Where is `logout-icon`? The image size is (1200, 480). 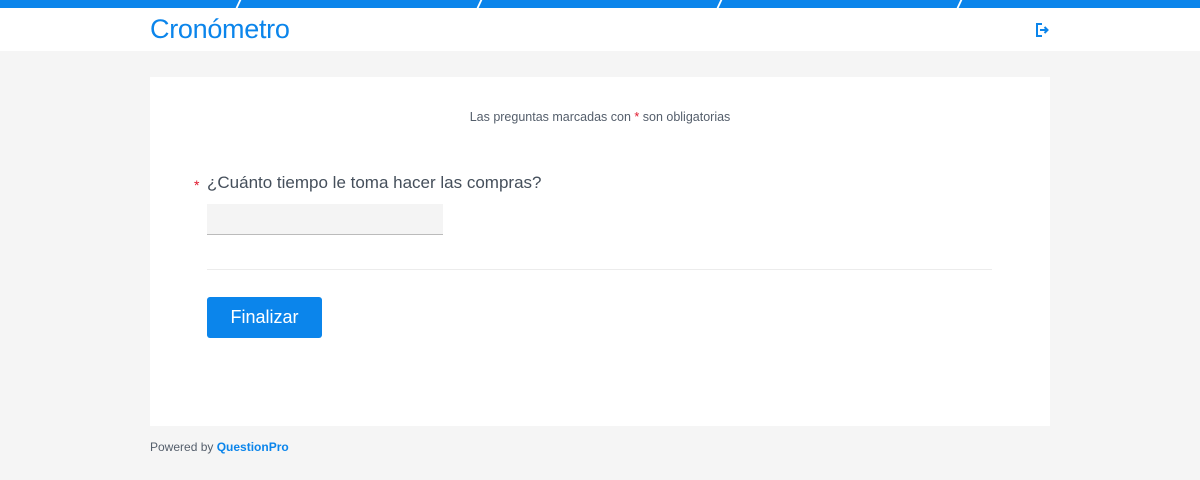 logout-icon is located at coordinates (1042, 30).